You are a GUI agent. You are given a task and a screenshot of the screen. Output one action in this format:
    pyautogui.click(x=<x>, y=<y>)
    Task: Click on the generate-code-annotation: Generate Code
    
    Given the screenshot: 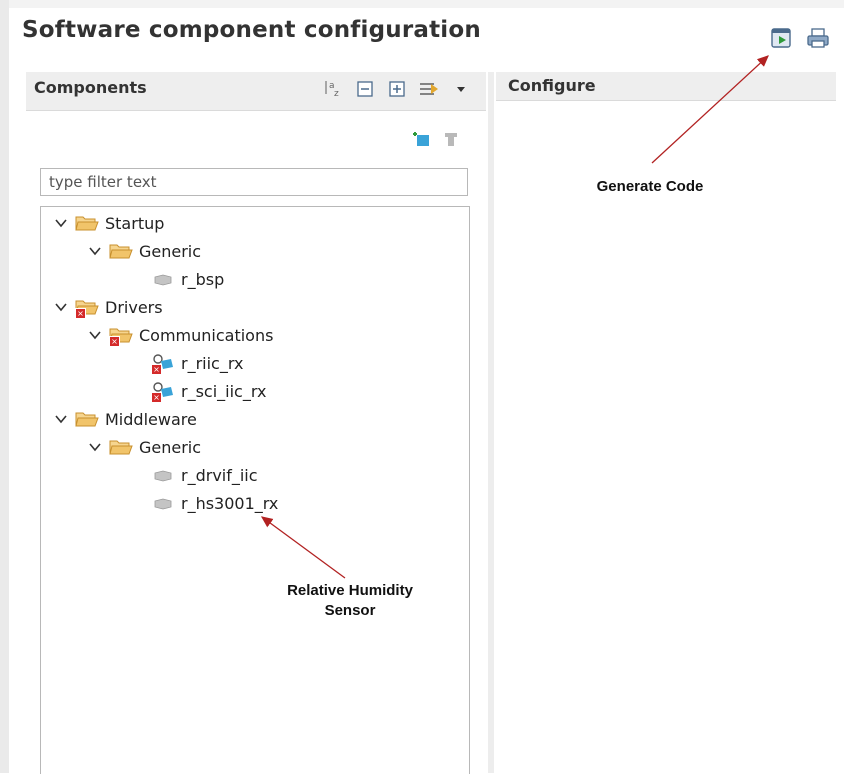 What is the action you would take?
    pyautogui.click(x=650, y=186)
    